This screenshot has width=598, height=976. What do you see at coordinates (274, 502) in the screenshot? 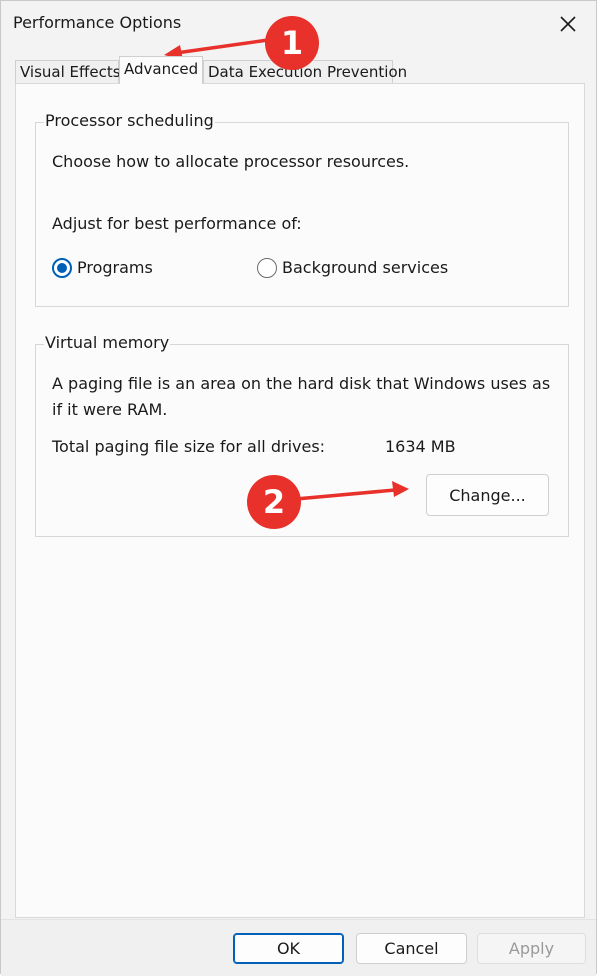
I see `annotation-marker-2: 2` at bounding box center [274, 502].